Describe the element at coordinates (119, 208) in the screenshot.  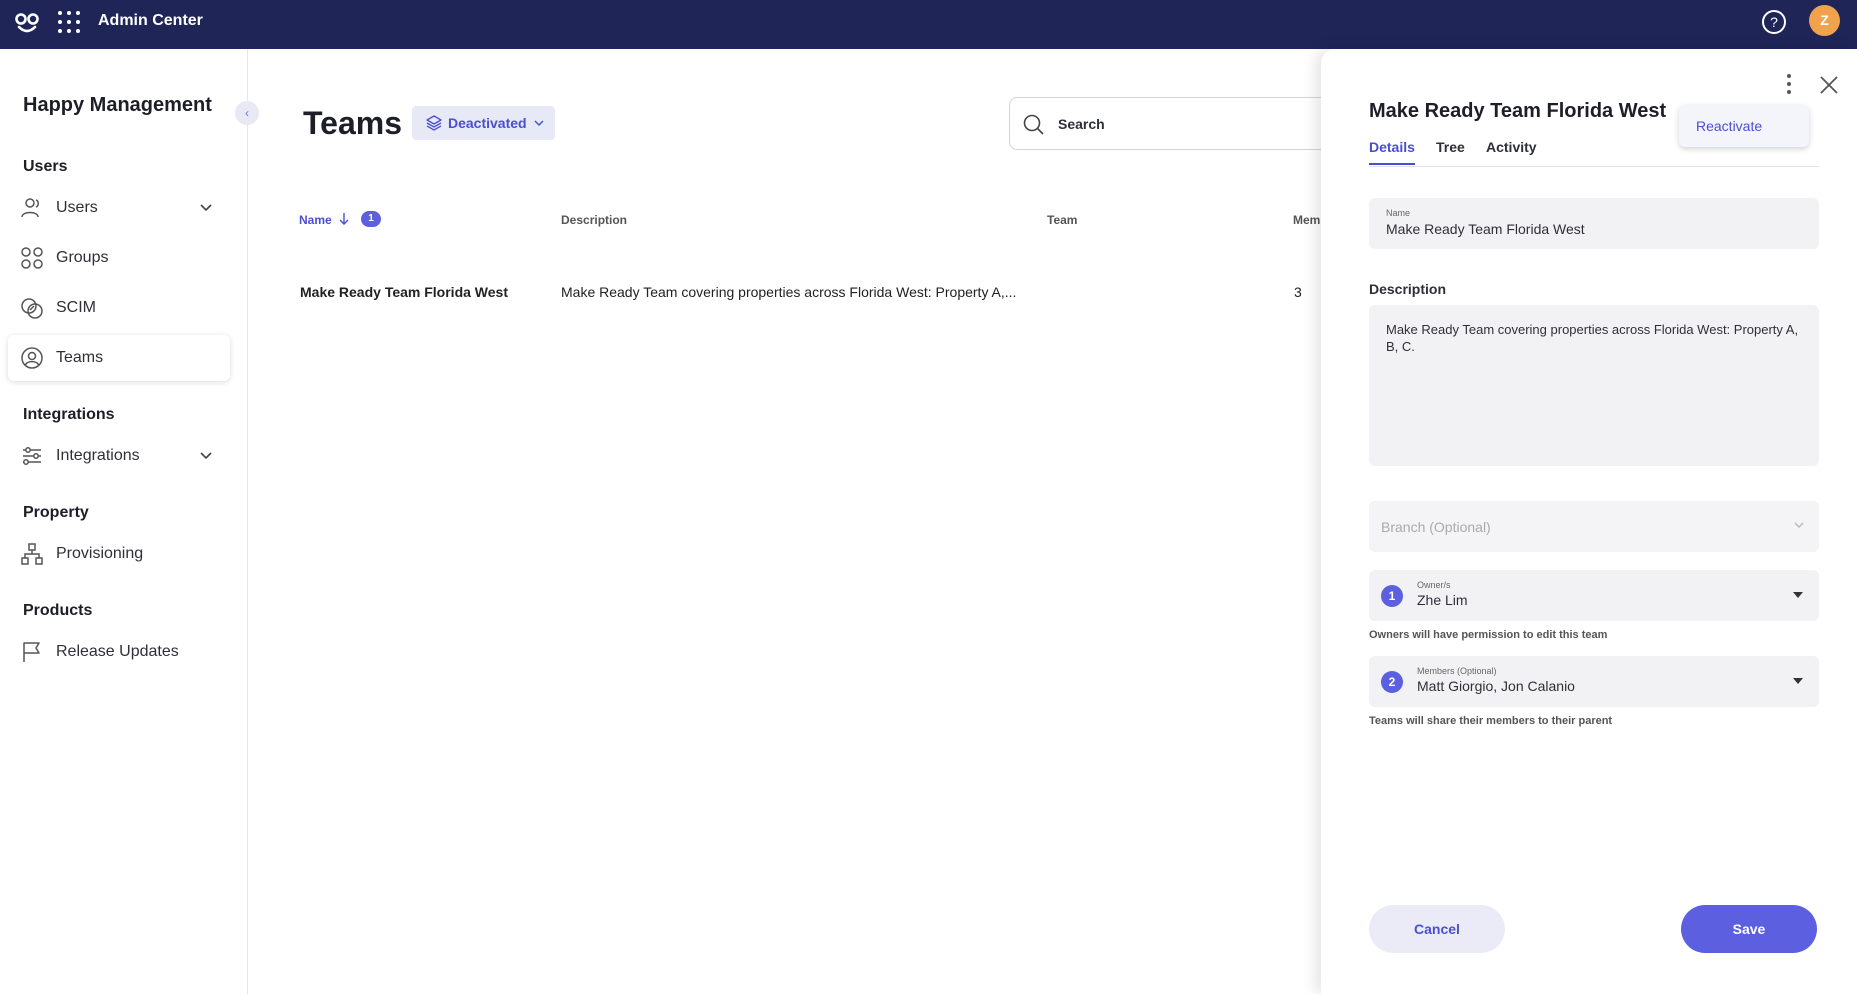
I see `sidebar-item-users: Users` at that location.